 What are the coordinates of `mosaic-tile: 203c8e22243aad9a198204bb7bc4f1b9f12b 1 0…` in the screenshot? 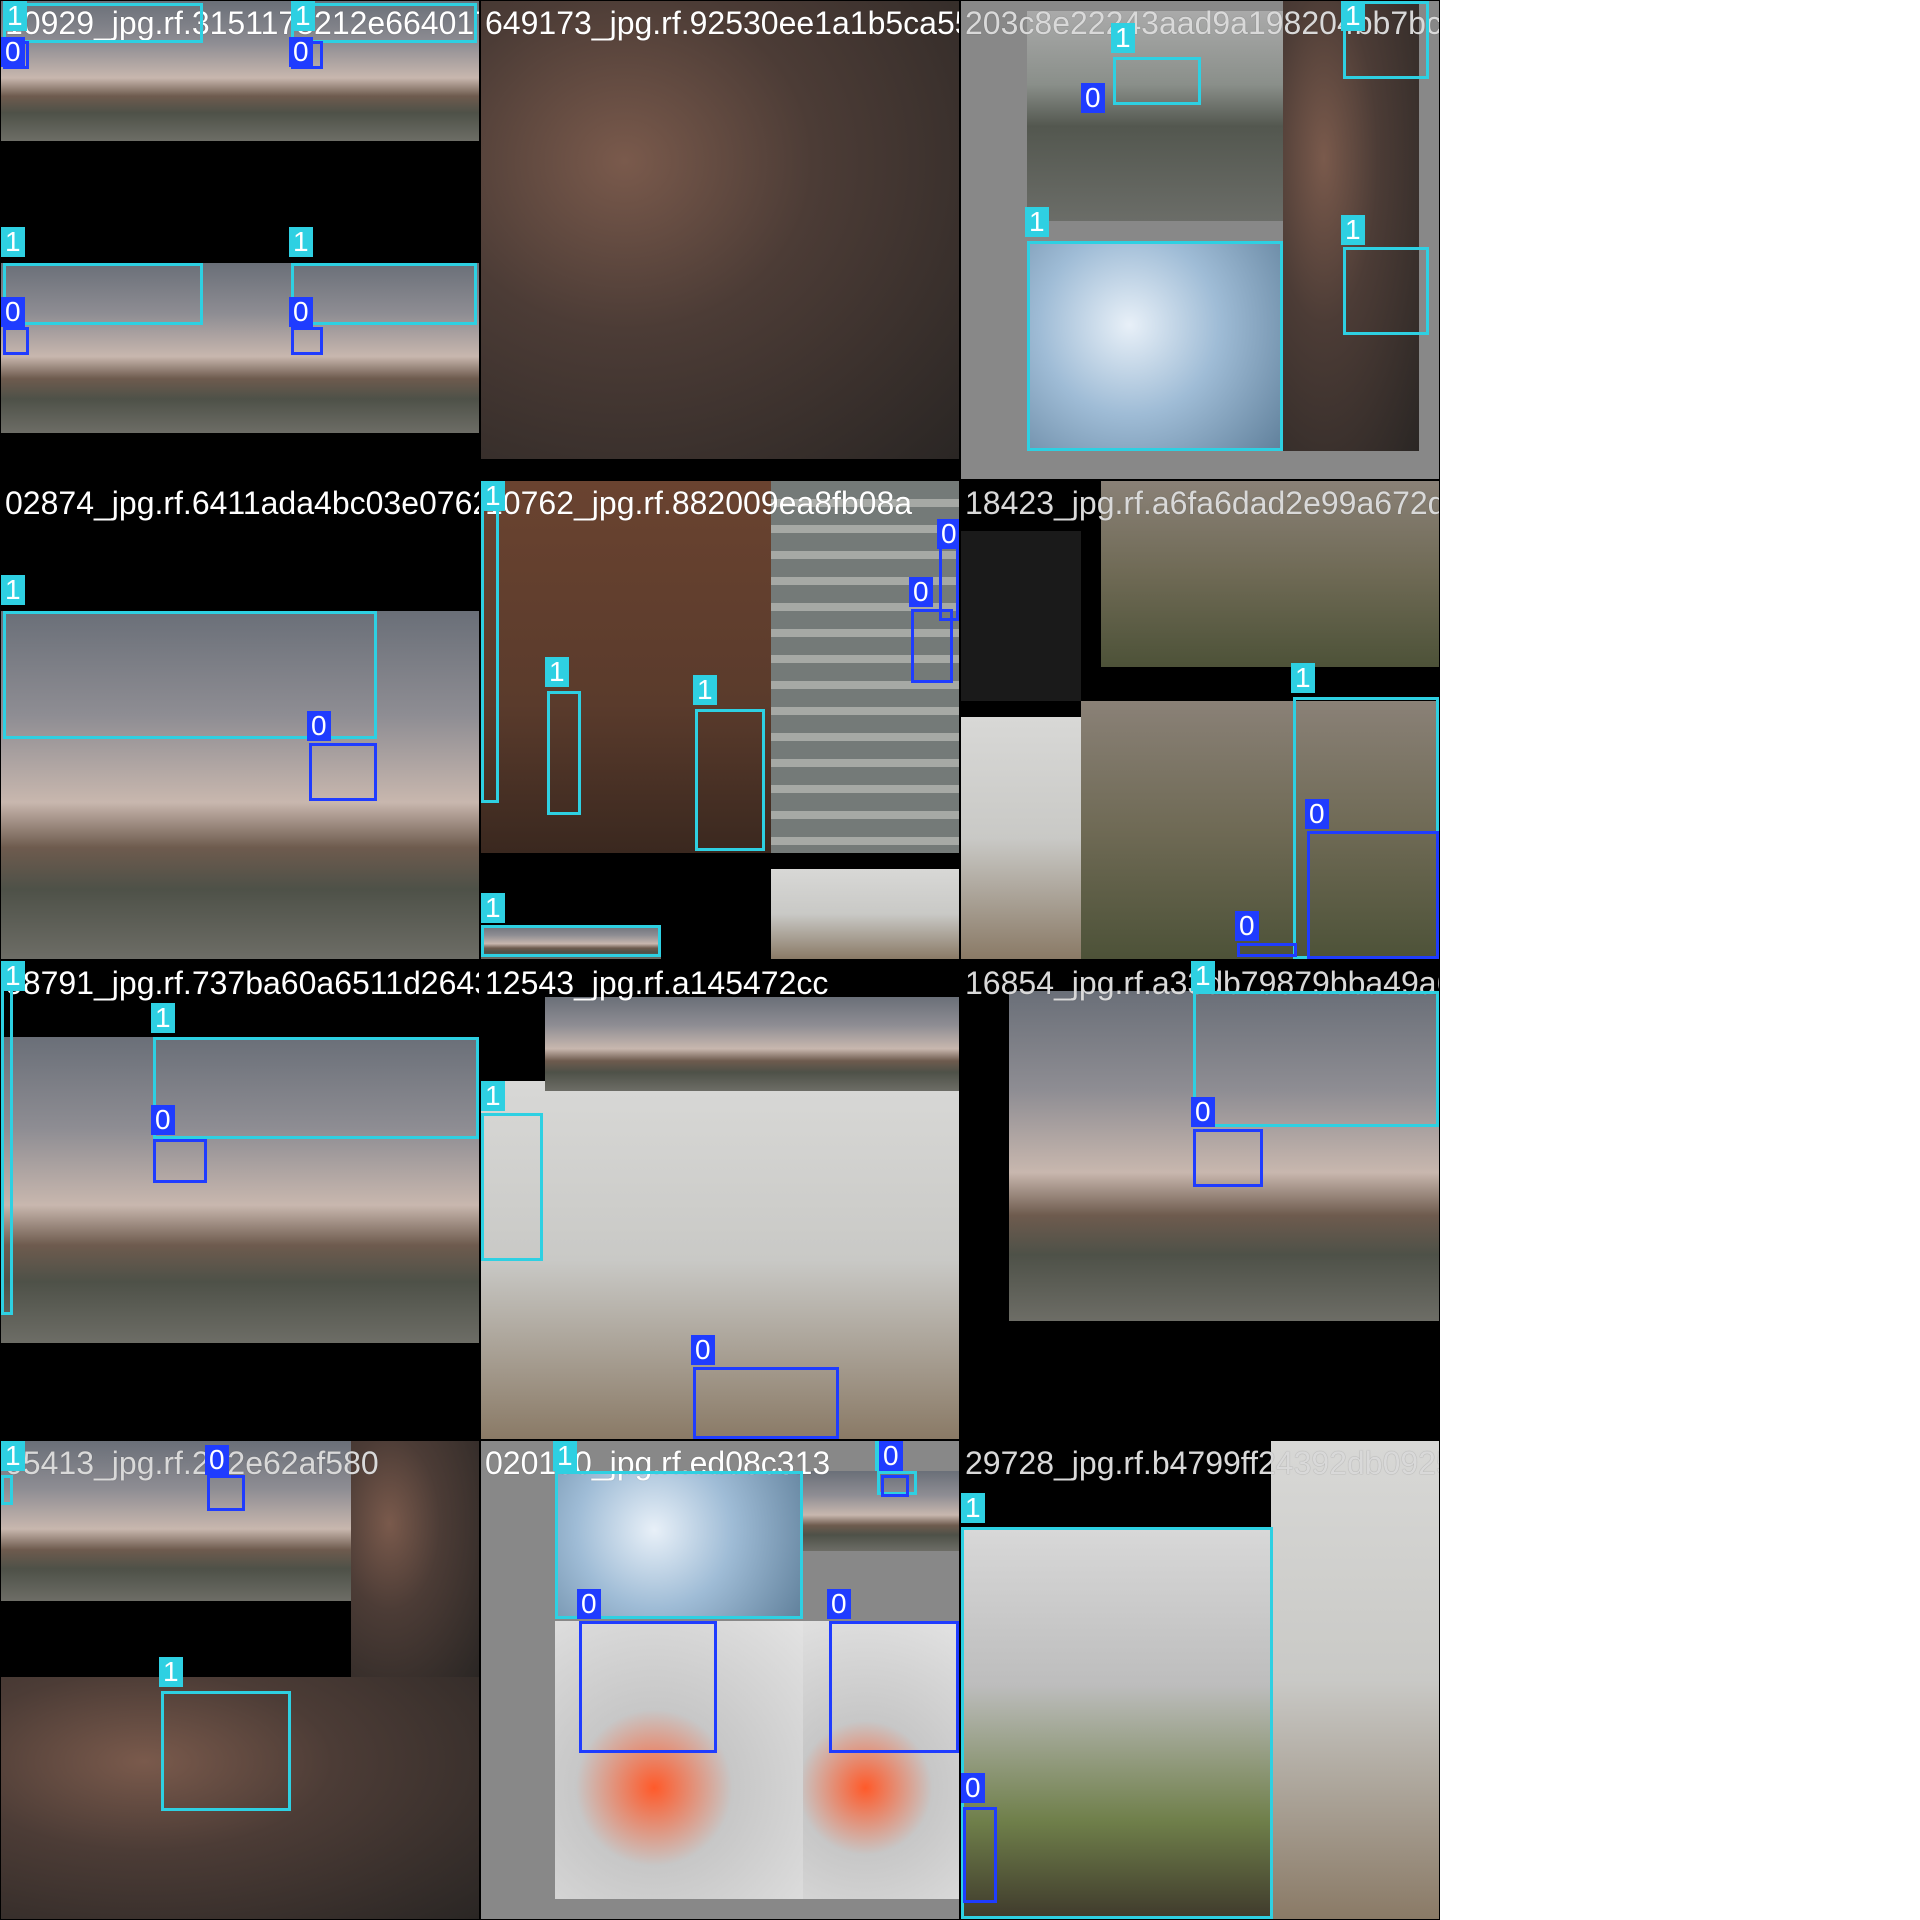 It's located at (1200, 240).